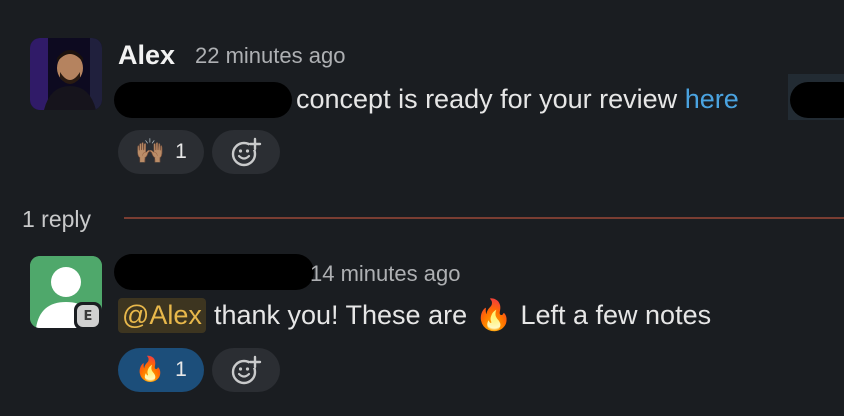 Image resolution: width=844 pixels, height=416 pixels. What do you see at coordinates (214, 272) in the screenshot?
I see `redacted-author-name` at bounding box center [214, 272].